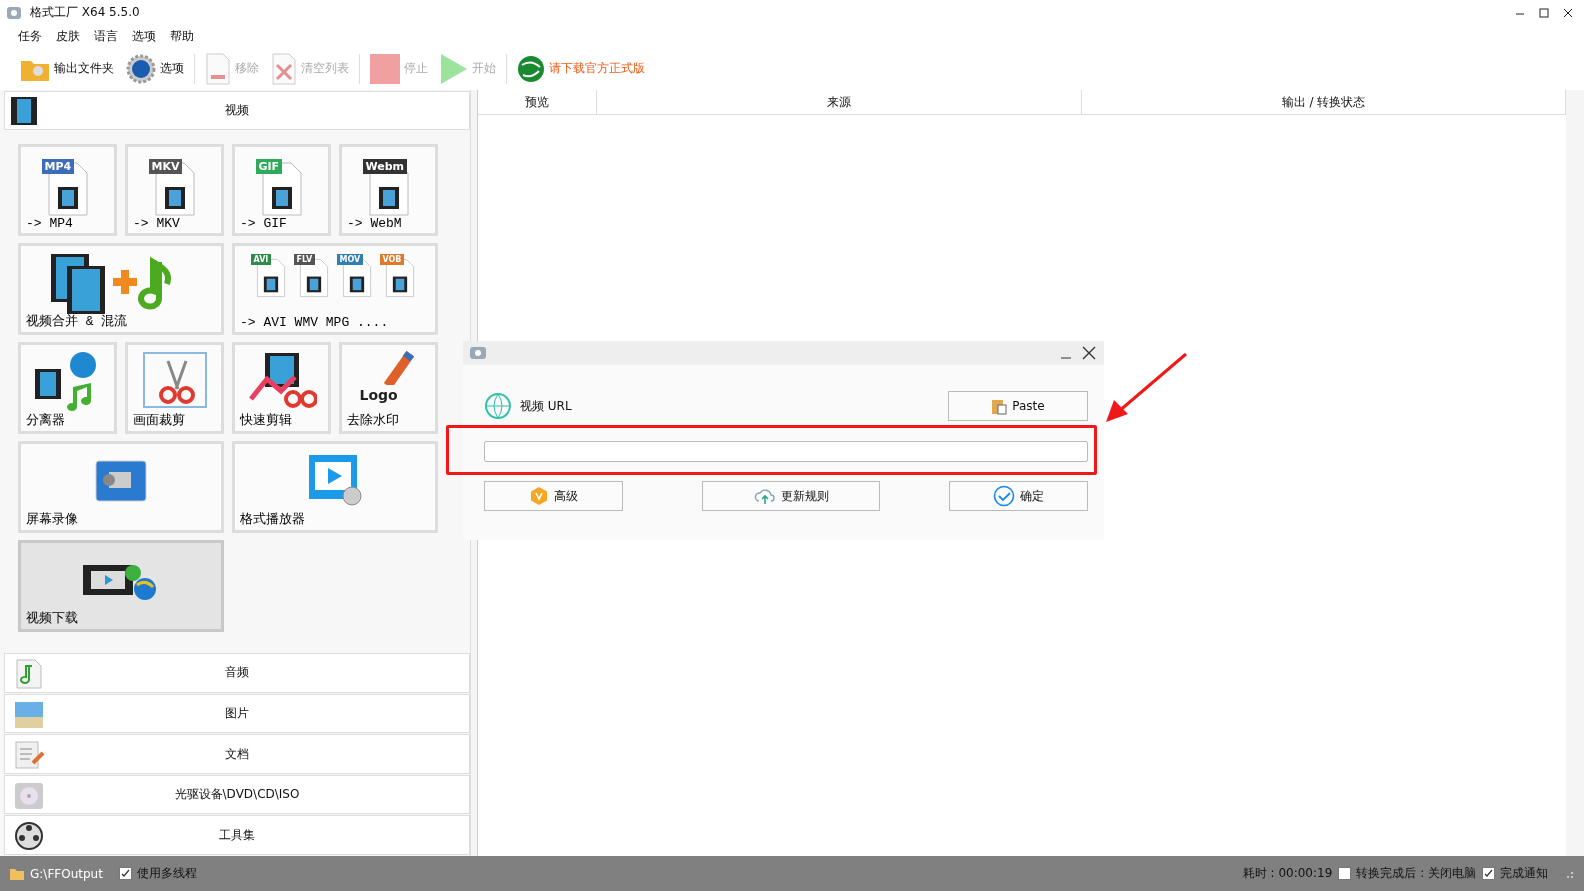  What do you see at coordinates (1324, 102) in the screenshot?
I see `column-header: 输出 / 转换状态` at bounding box center [1324, 102].